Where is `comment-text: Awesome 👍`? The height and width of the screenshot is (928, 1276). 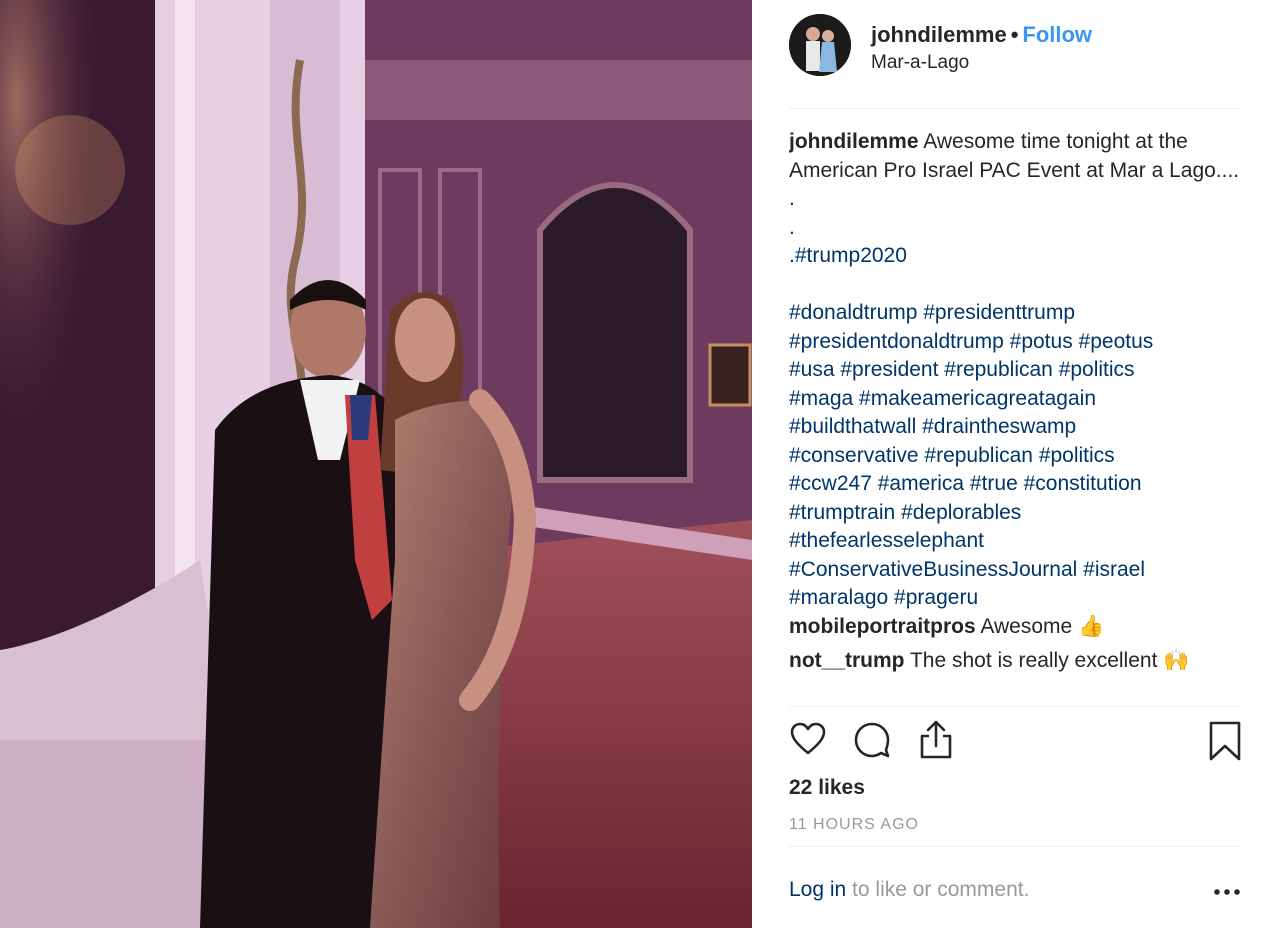 comment-text: Awesome 👍 is located at coordinates (1042, 626).